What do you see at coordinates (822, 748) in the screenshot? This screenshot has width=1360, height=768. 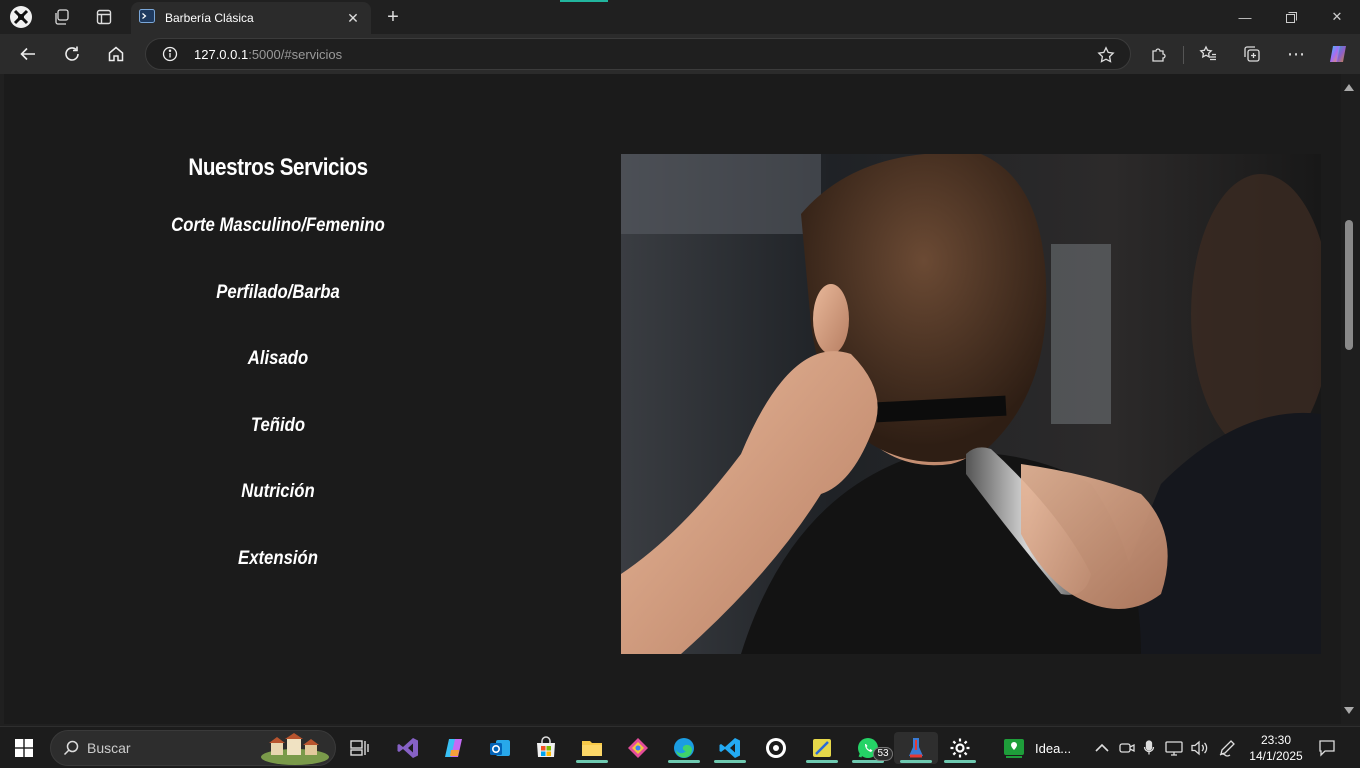 I see `notes-app-icon` at bounding box center [822, 748].